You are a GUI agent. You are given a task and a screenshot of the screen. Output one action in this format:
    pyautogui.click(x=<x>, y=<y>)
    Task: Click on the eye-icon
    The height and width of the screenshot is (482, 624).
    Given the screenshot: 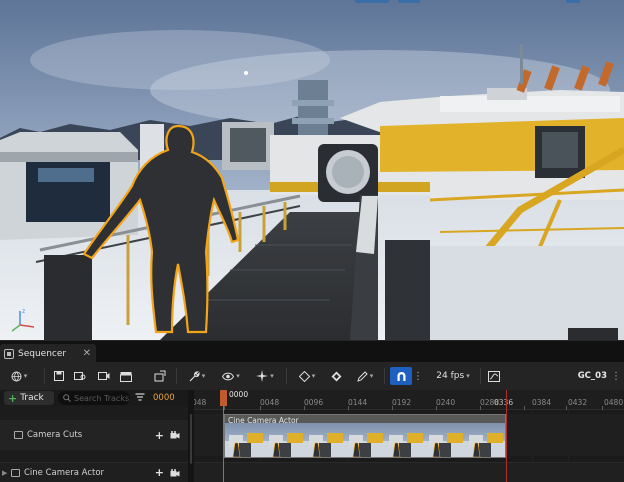 What is the action you would take?
    pyautogui.click(x=228, y=376)
    